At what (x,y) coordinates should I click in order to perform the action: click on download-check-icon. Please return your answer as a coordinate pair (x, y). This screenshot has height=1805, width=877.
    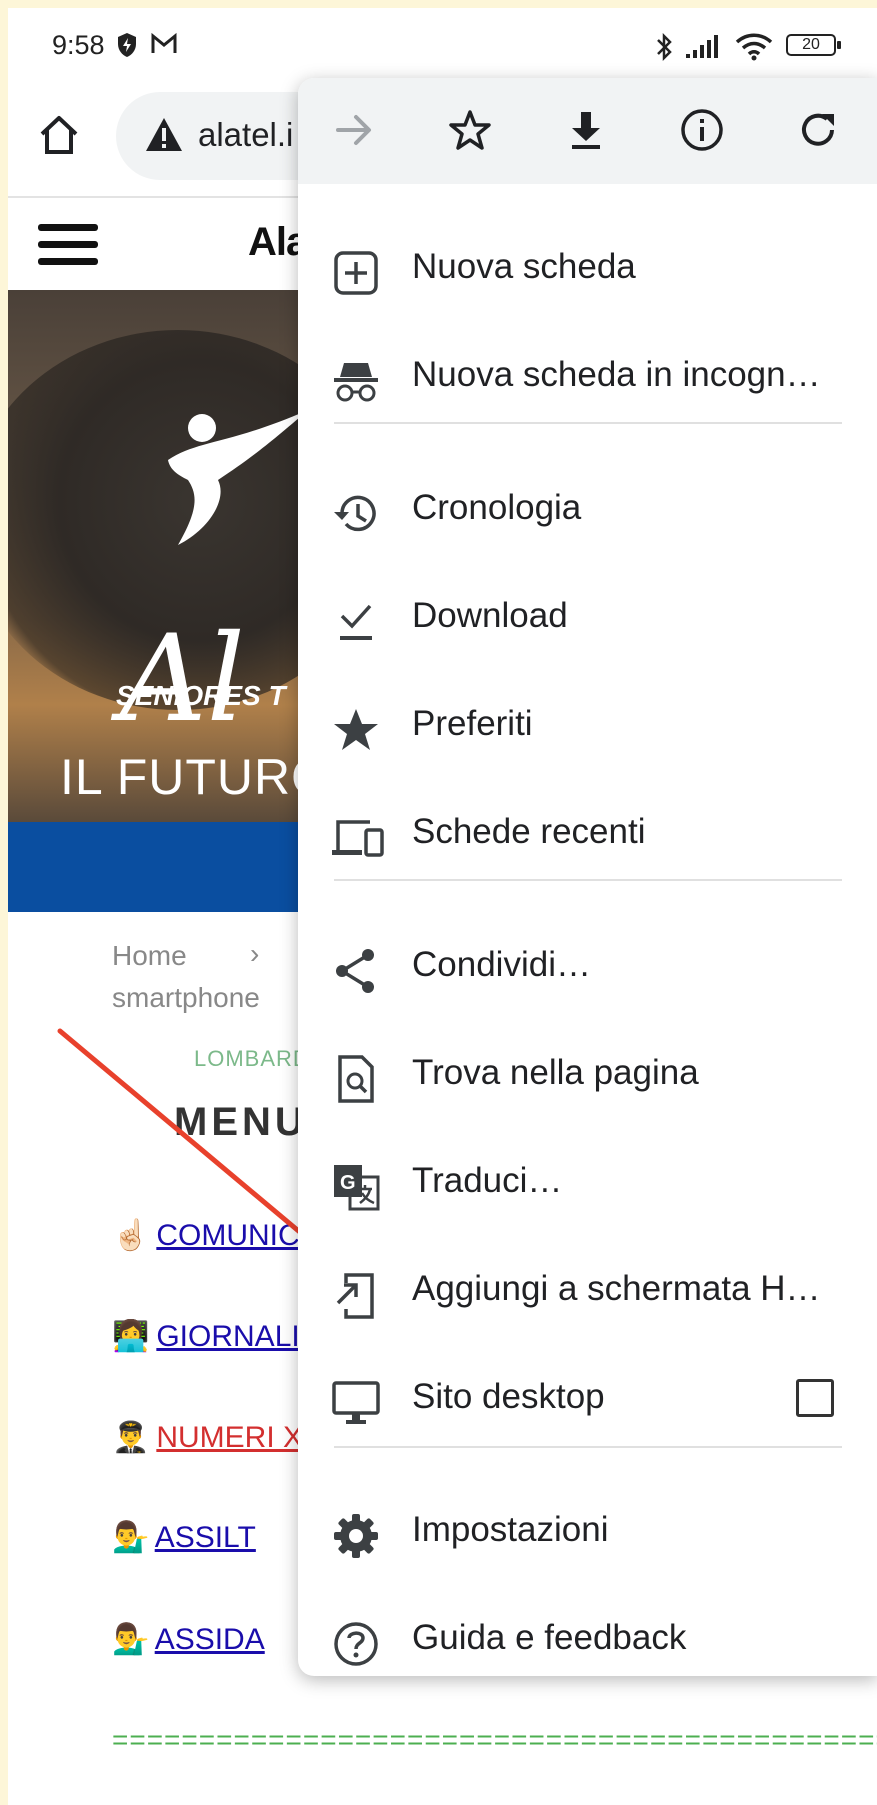
    Looking at the image, I should click on (356, 622).